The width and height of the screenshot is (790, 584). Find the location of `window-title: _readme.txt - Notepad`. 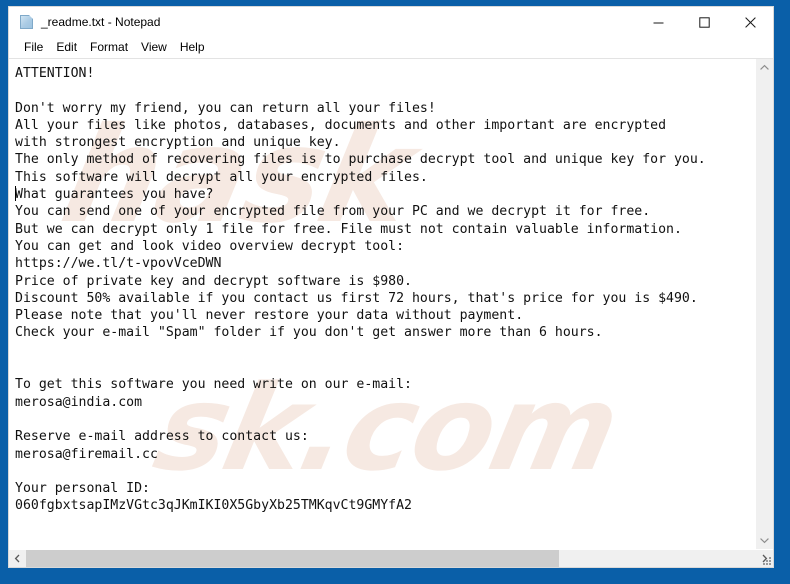

window-title: _readme.txt - Notepad is located at coordinates (101, 22).